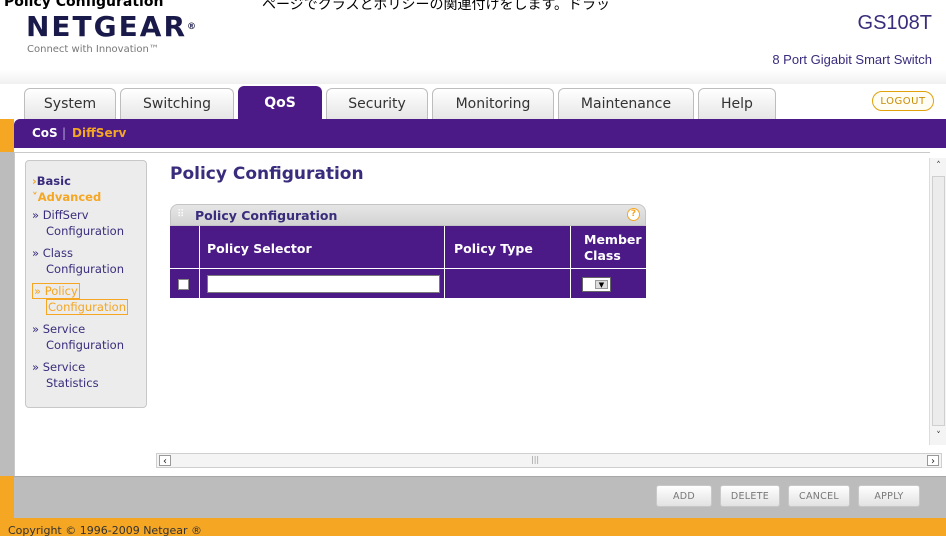  I want to click on device-subtitle: 8 Port Gigabit Smart Switch, so click(852, 59).